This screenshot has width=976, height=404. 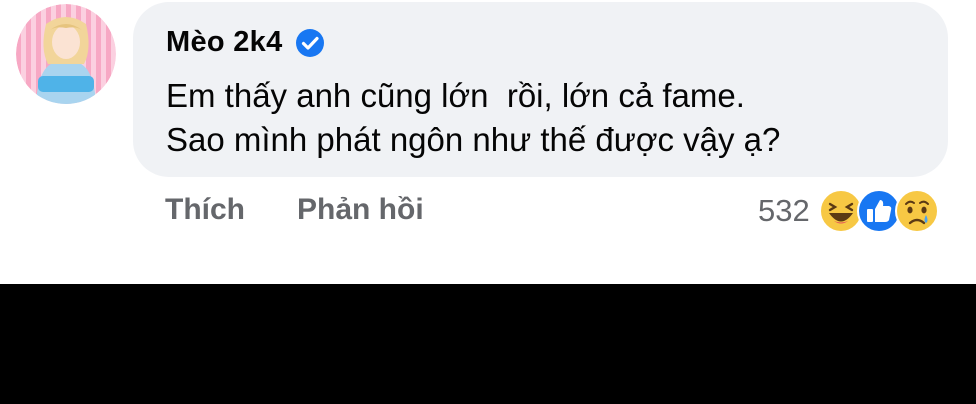 I want to click on reaction-count: 532, so click(x=784, y=210).